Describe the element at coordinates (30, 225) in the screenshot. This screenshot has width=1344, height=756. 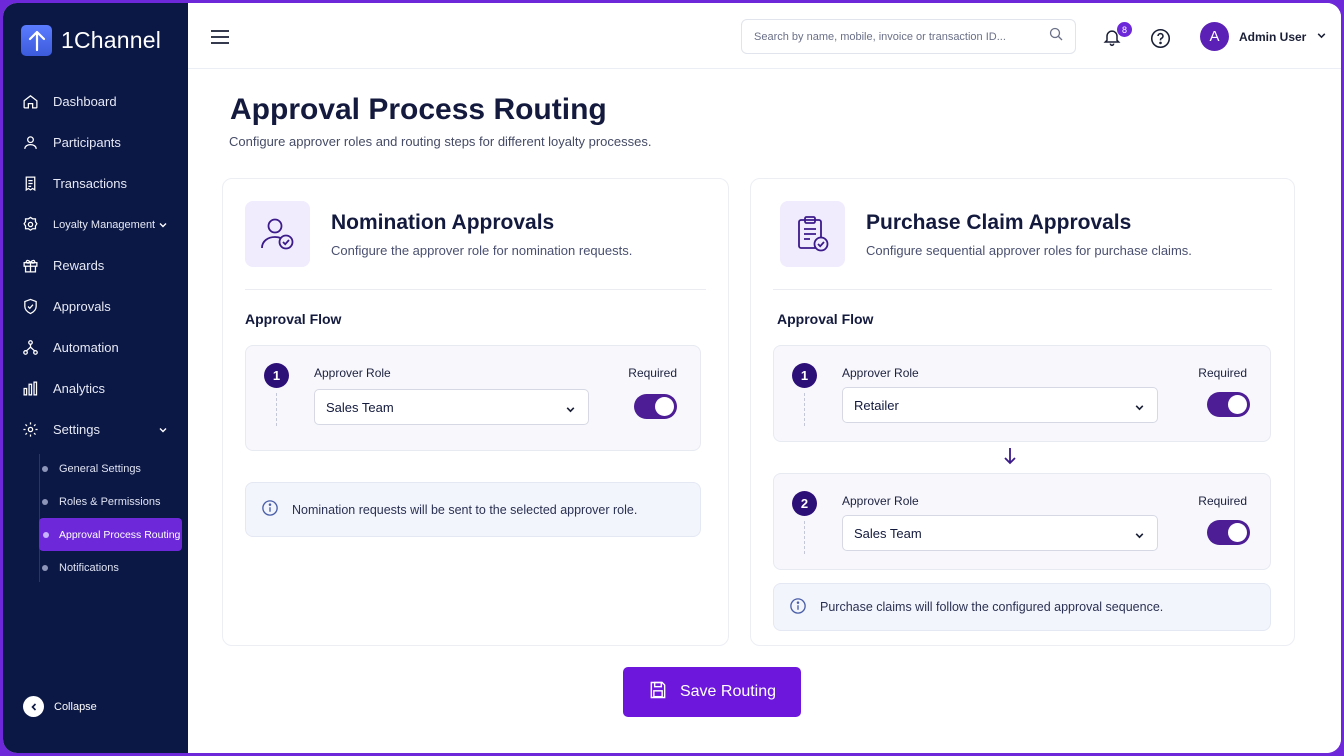
I see `gear-badge-icon` at that location.